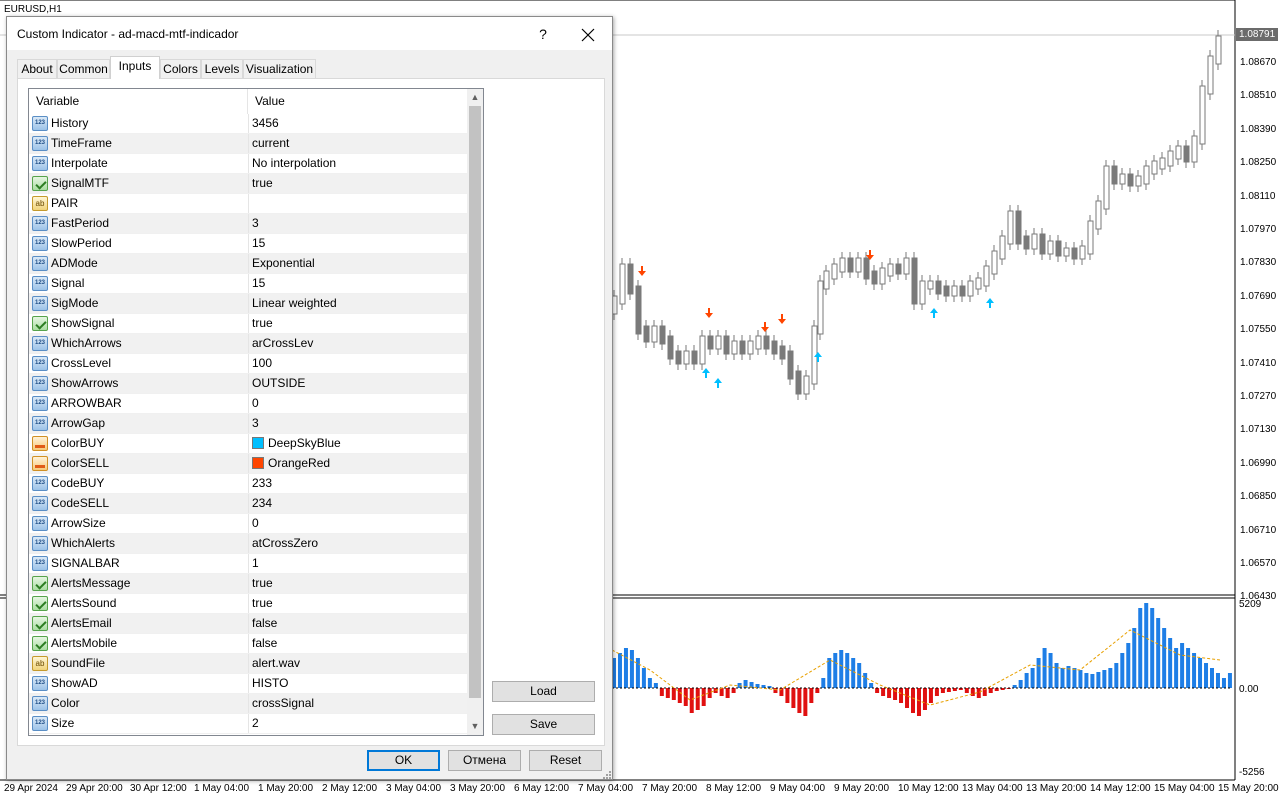 The width and height of the screenshot is (1280, 800). Describe the element at coordinates (606, 788) in the screenshot. I see `time-tick-label: 7 May 04:00` at that location.